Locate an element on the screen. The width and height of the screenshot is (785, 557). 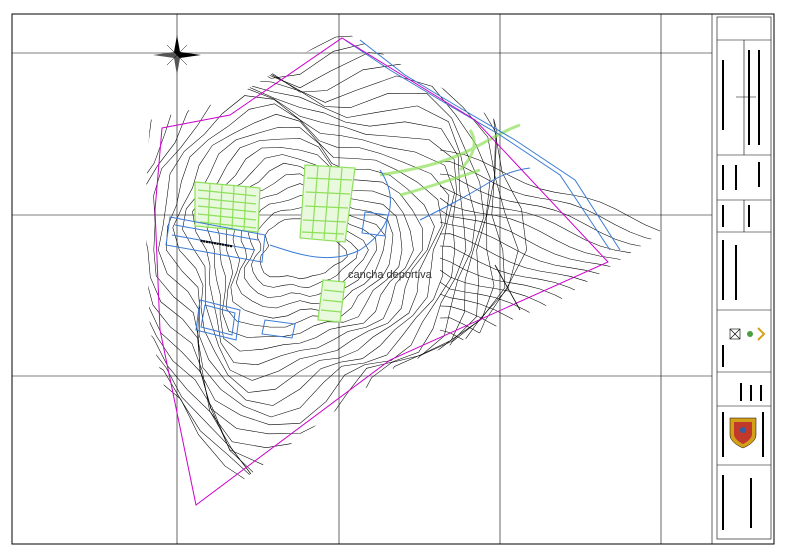
leader-line is located at coordinates (507, 287).